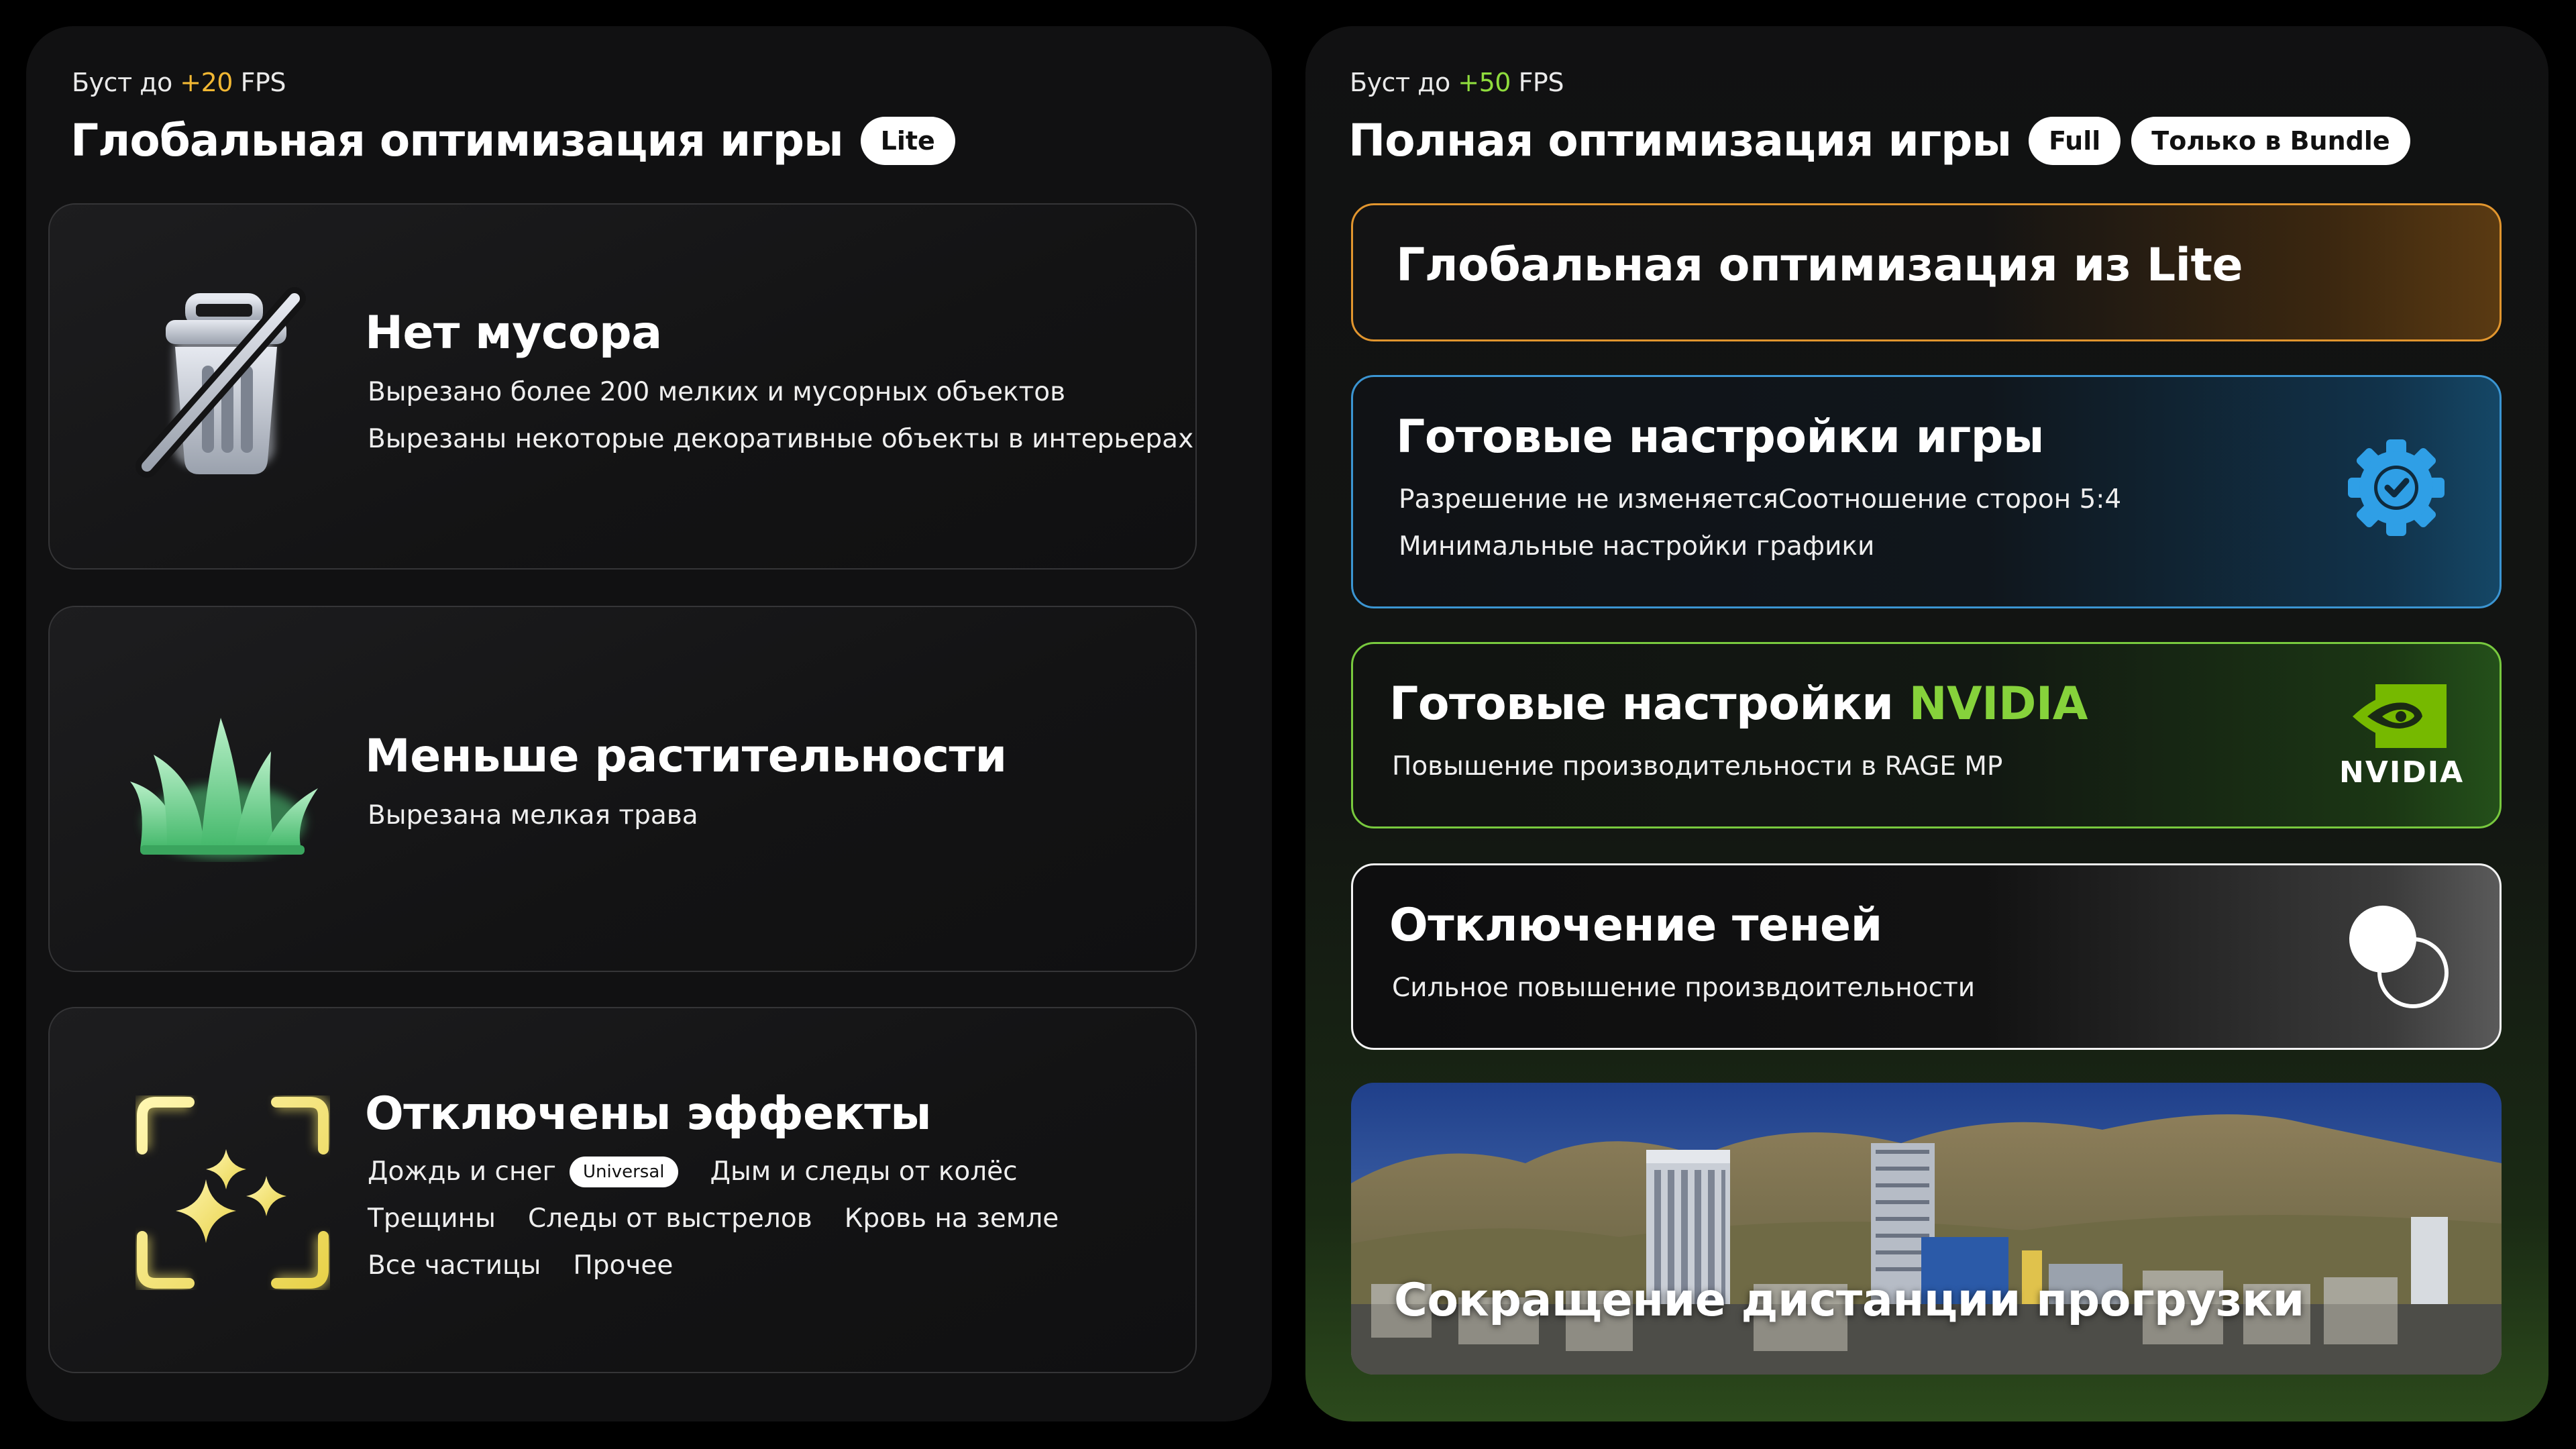 This screenshot has height=1449, width=2576. What do you see at coordinates (224, 789) in the screenshot?
I see `grass-icon` at bounding box center [224, 789].